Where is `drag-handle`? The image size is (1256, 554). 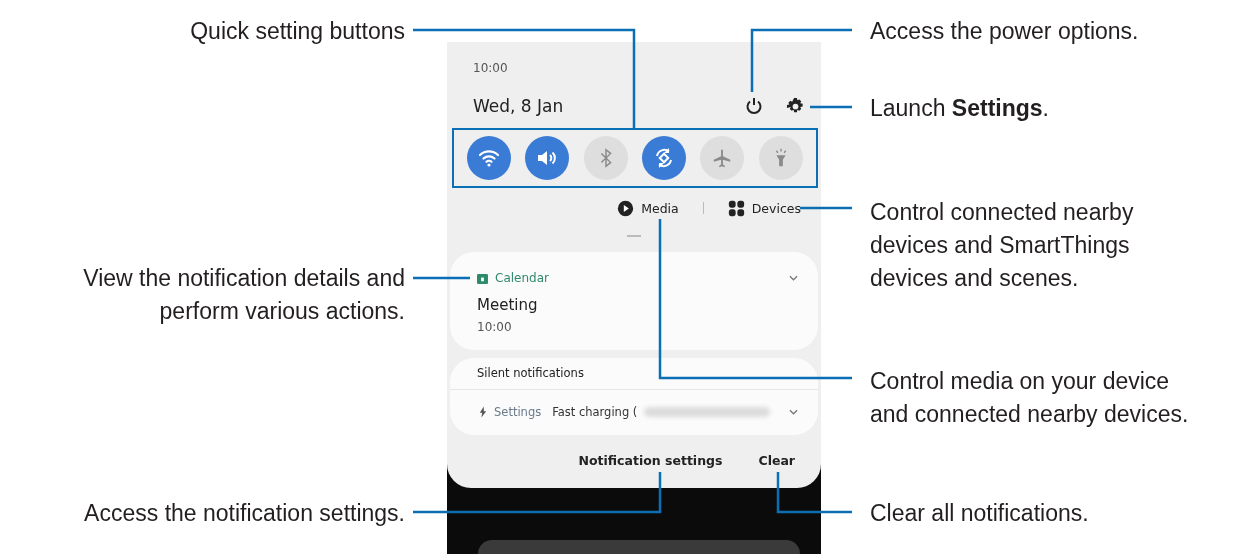 drag-handle is located at coordinates (634, 236).